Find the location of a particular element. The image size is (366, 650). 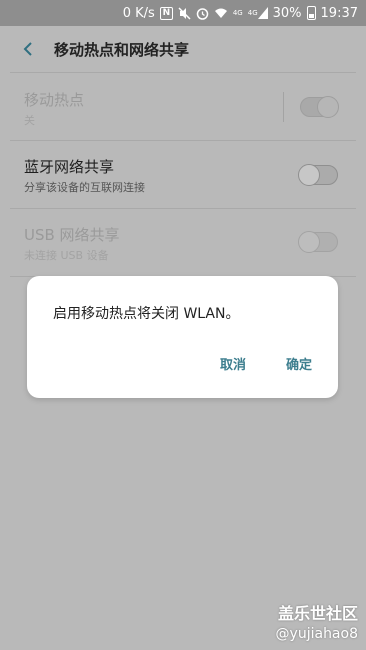

watermark: 盖乐世社区 @yujiahao8 is located at coordinates (317, 621).